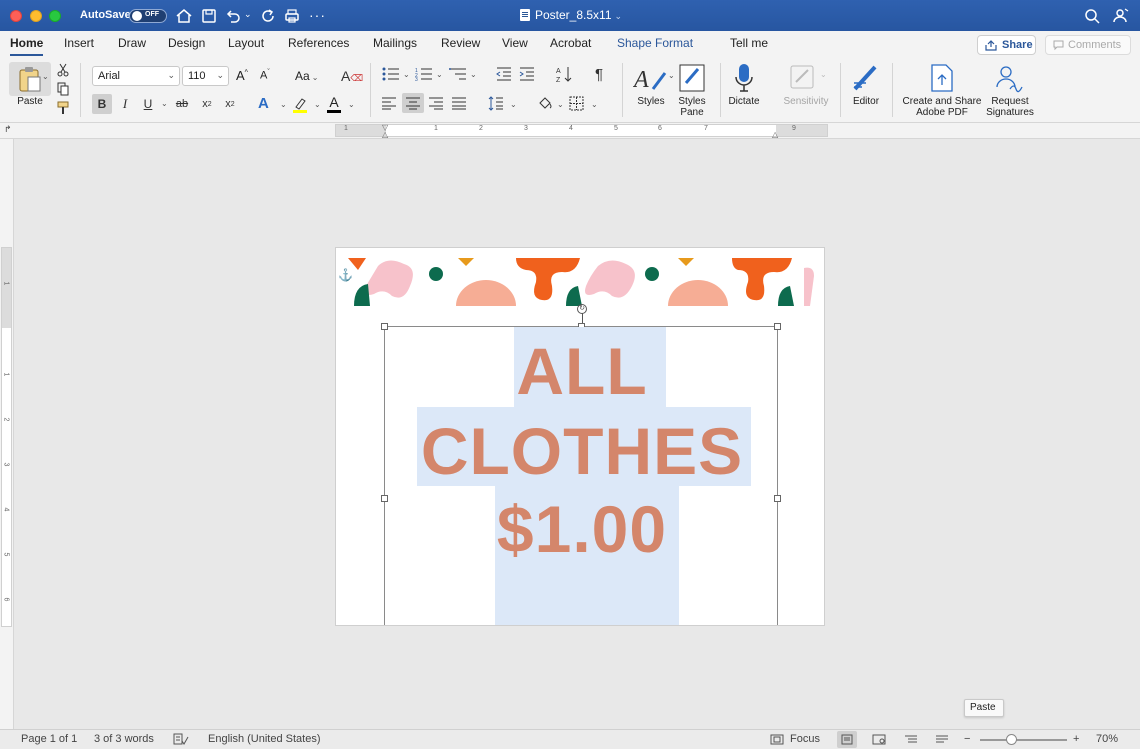  I want to click on tab-selector-icon: ↱, so click(8, 129).